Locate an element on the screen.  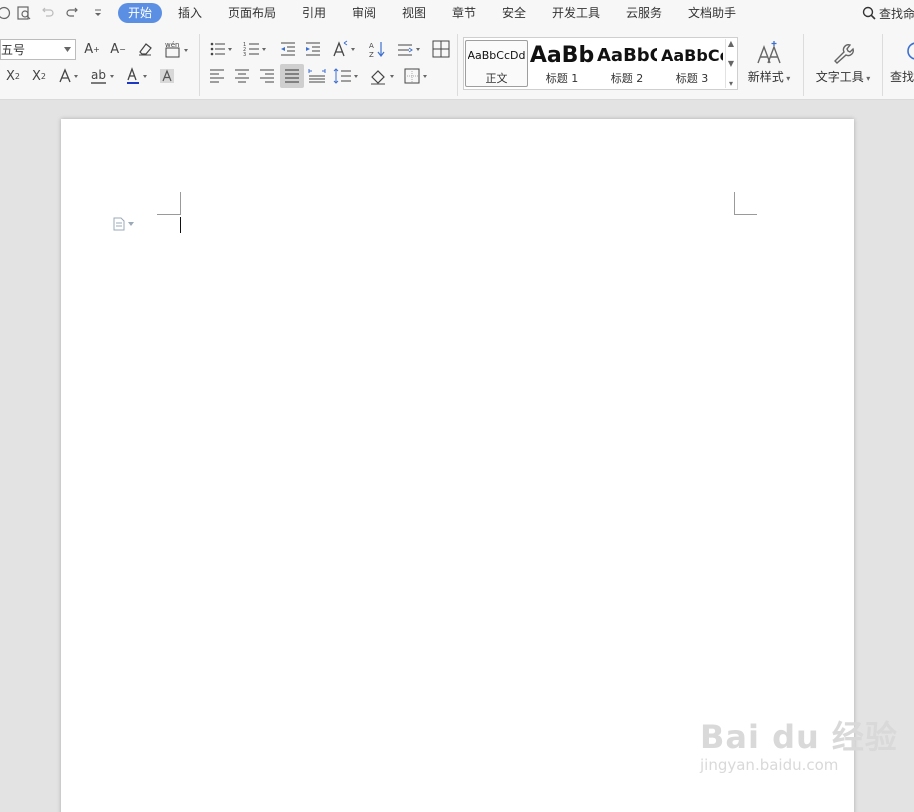
baidu-watermark: Bai du 经验 jingyan.baidu.com is located at coordinates (799, 743).